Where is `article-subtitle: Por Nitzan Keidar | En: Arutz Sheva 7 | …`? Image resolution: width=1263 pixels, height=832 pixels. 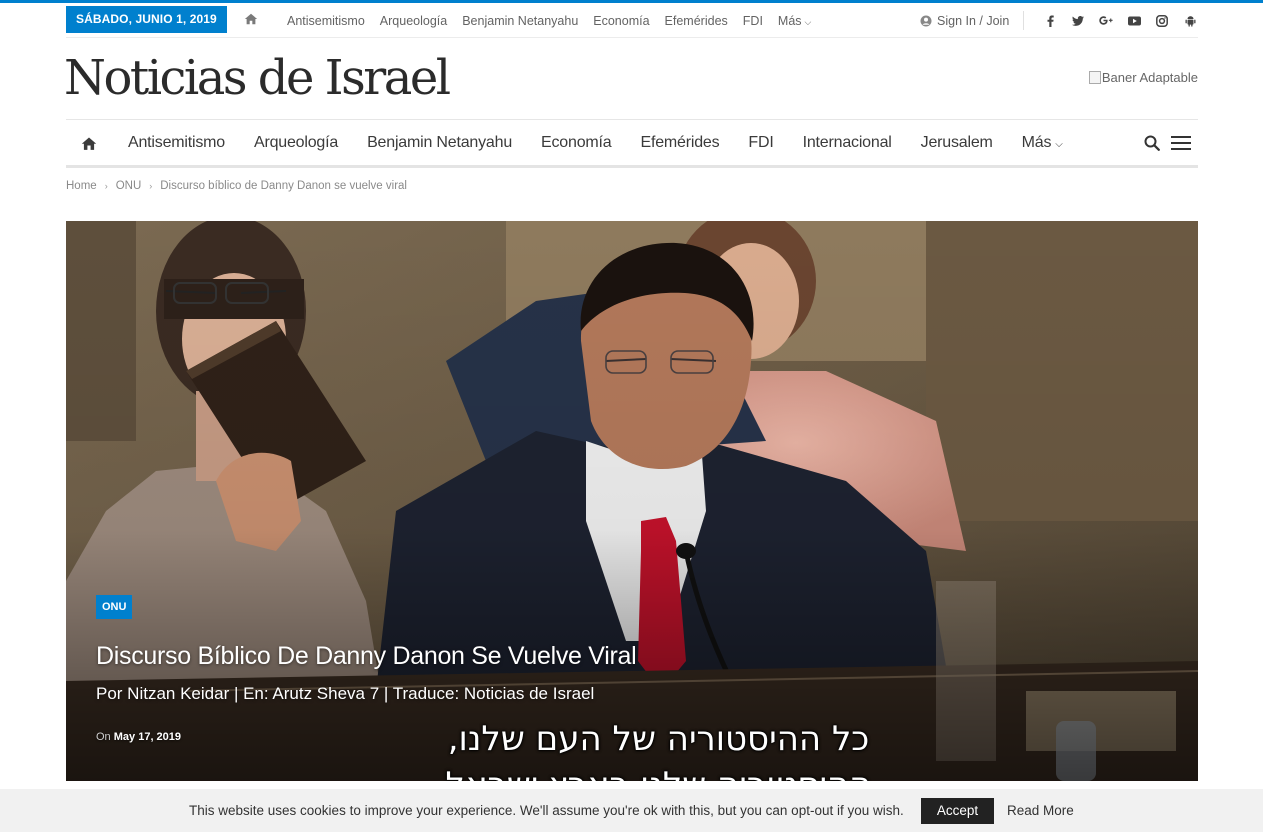 article-subtitle: Por Nitzan Keidar | En: Arutz Sheva 7 | … is located at coordinates (345, 693).